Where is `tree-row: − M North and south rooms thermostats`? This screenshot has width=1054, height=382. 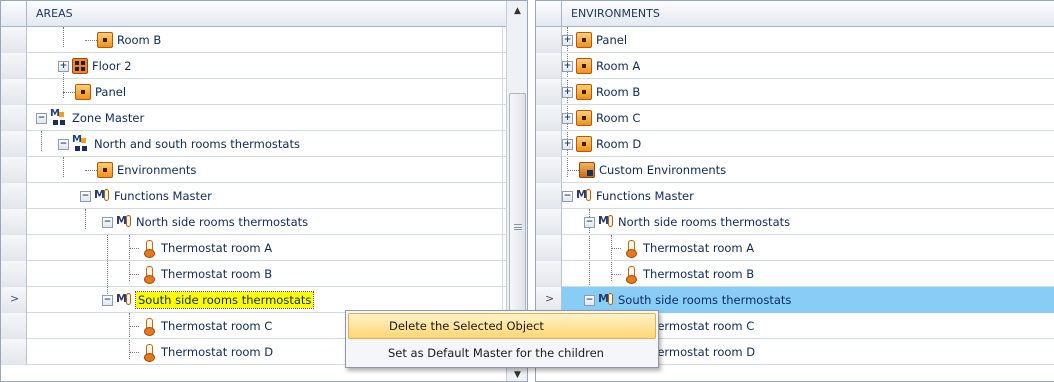 tree-row: − M North and south rooms thermostats is located at coordinates (264, 144).